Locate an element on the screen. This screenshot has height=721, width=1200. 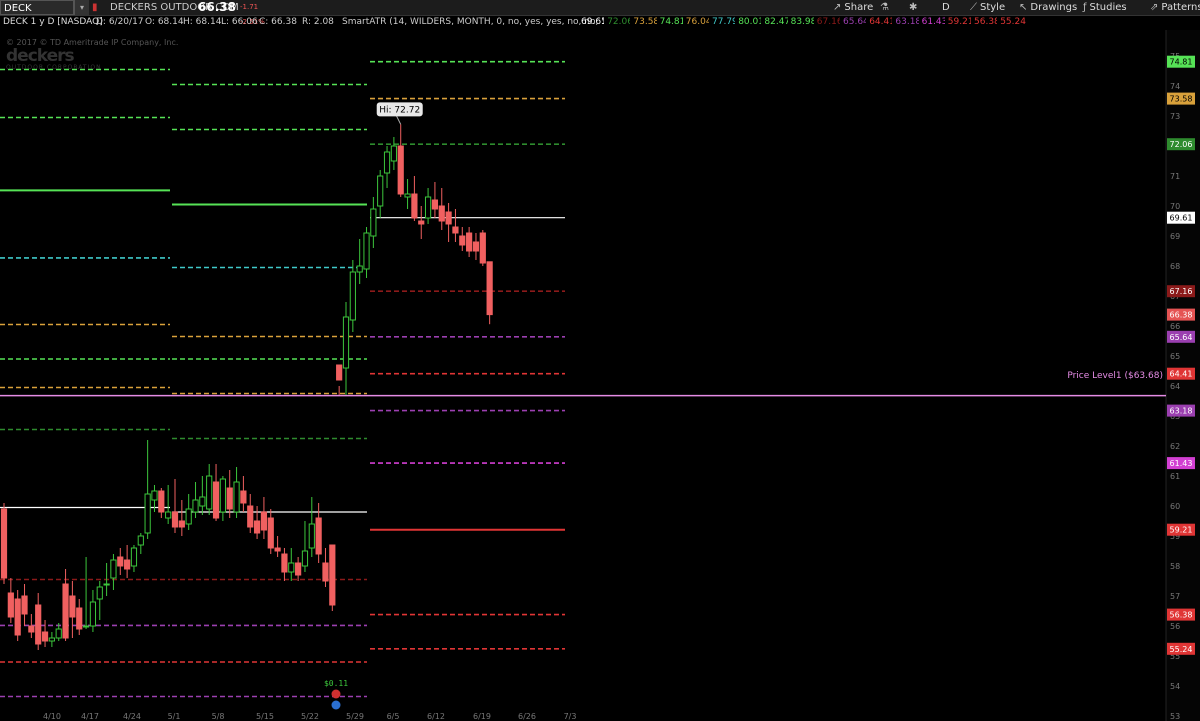
patterns-button: ⇗ Patterns is located at coordinates (1175, 7).